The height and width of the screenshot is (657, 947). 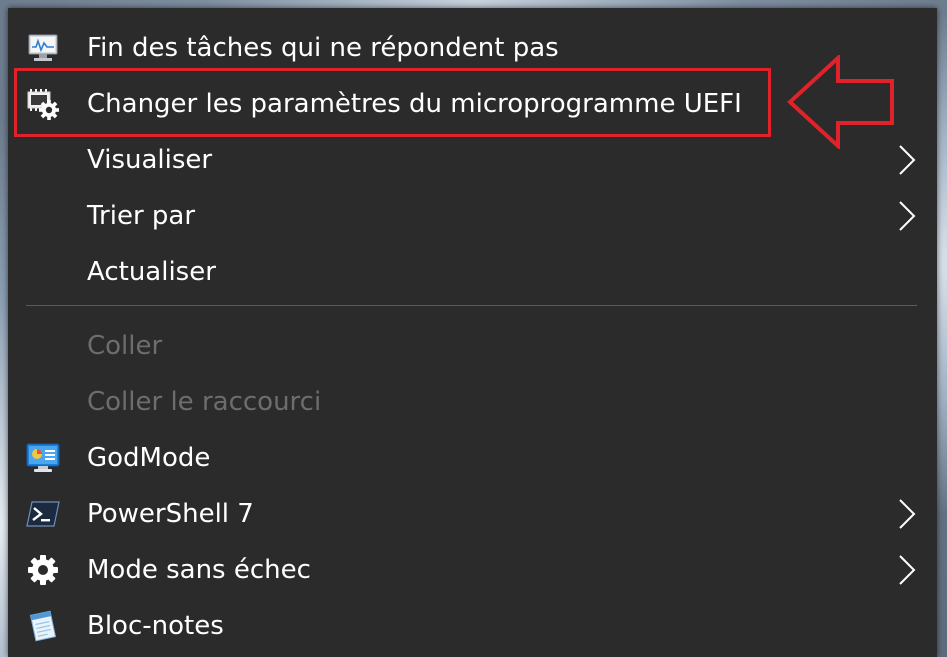 I want to click on menu-item-label: Visualiser, so click(x=150, y=160).